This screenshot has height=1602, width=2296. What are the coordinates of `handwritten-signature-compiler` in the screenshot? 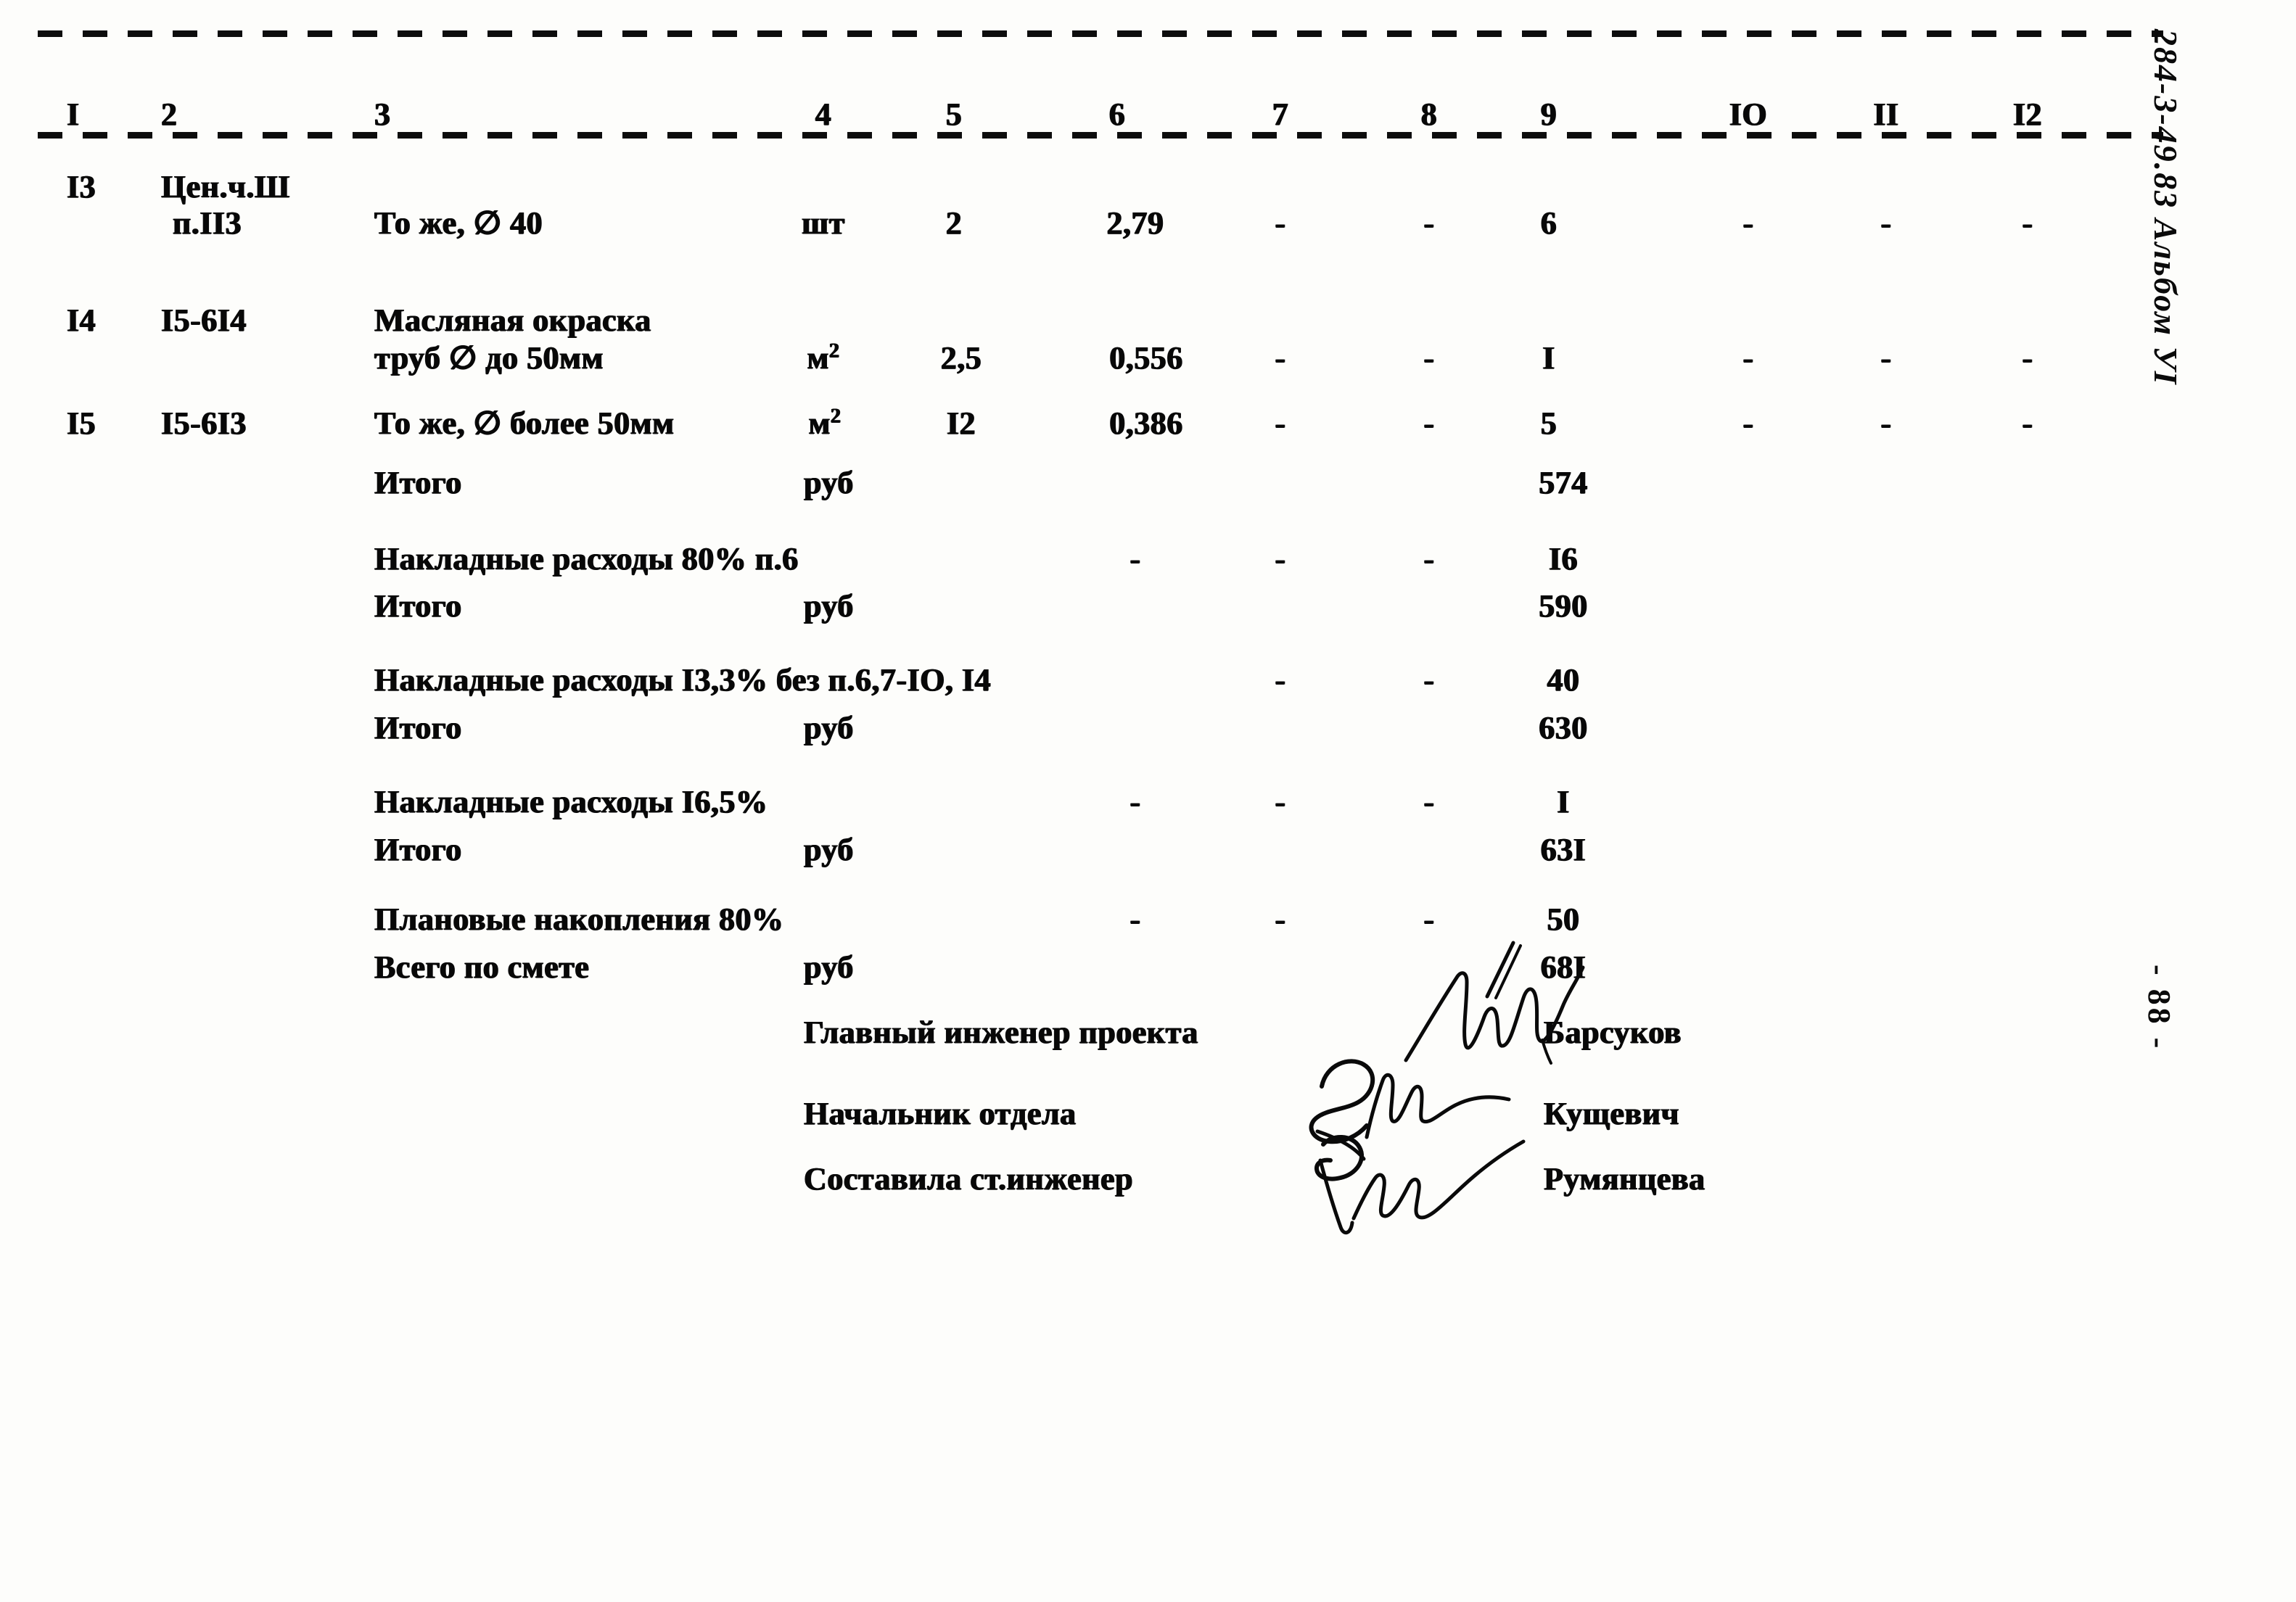 It's located at (1420, 1184).